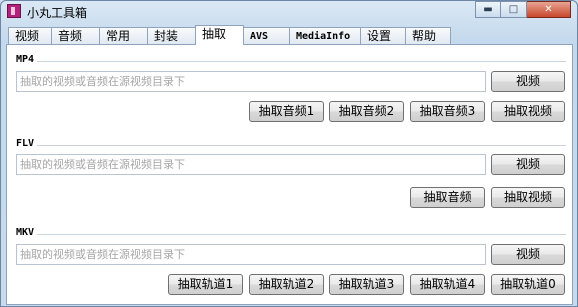 The image size is (578, 307). I want to click on close-icon: ✕, so click(548, 9).